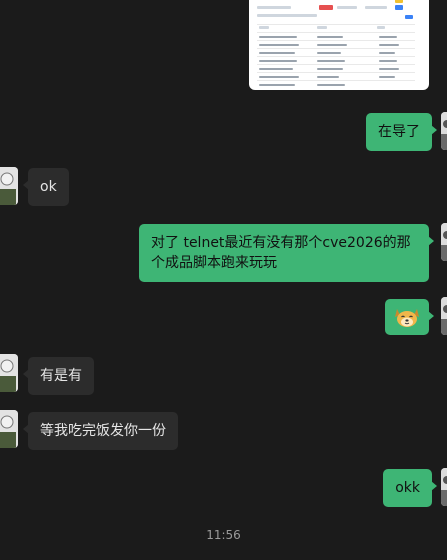 The image size is (447, 560). I want to click on my-message-bubble: 对了 telnet最近有没有那个cve2026的那个成品脚本跑来玩玩, so click(286, 253).